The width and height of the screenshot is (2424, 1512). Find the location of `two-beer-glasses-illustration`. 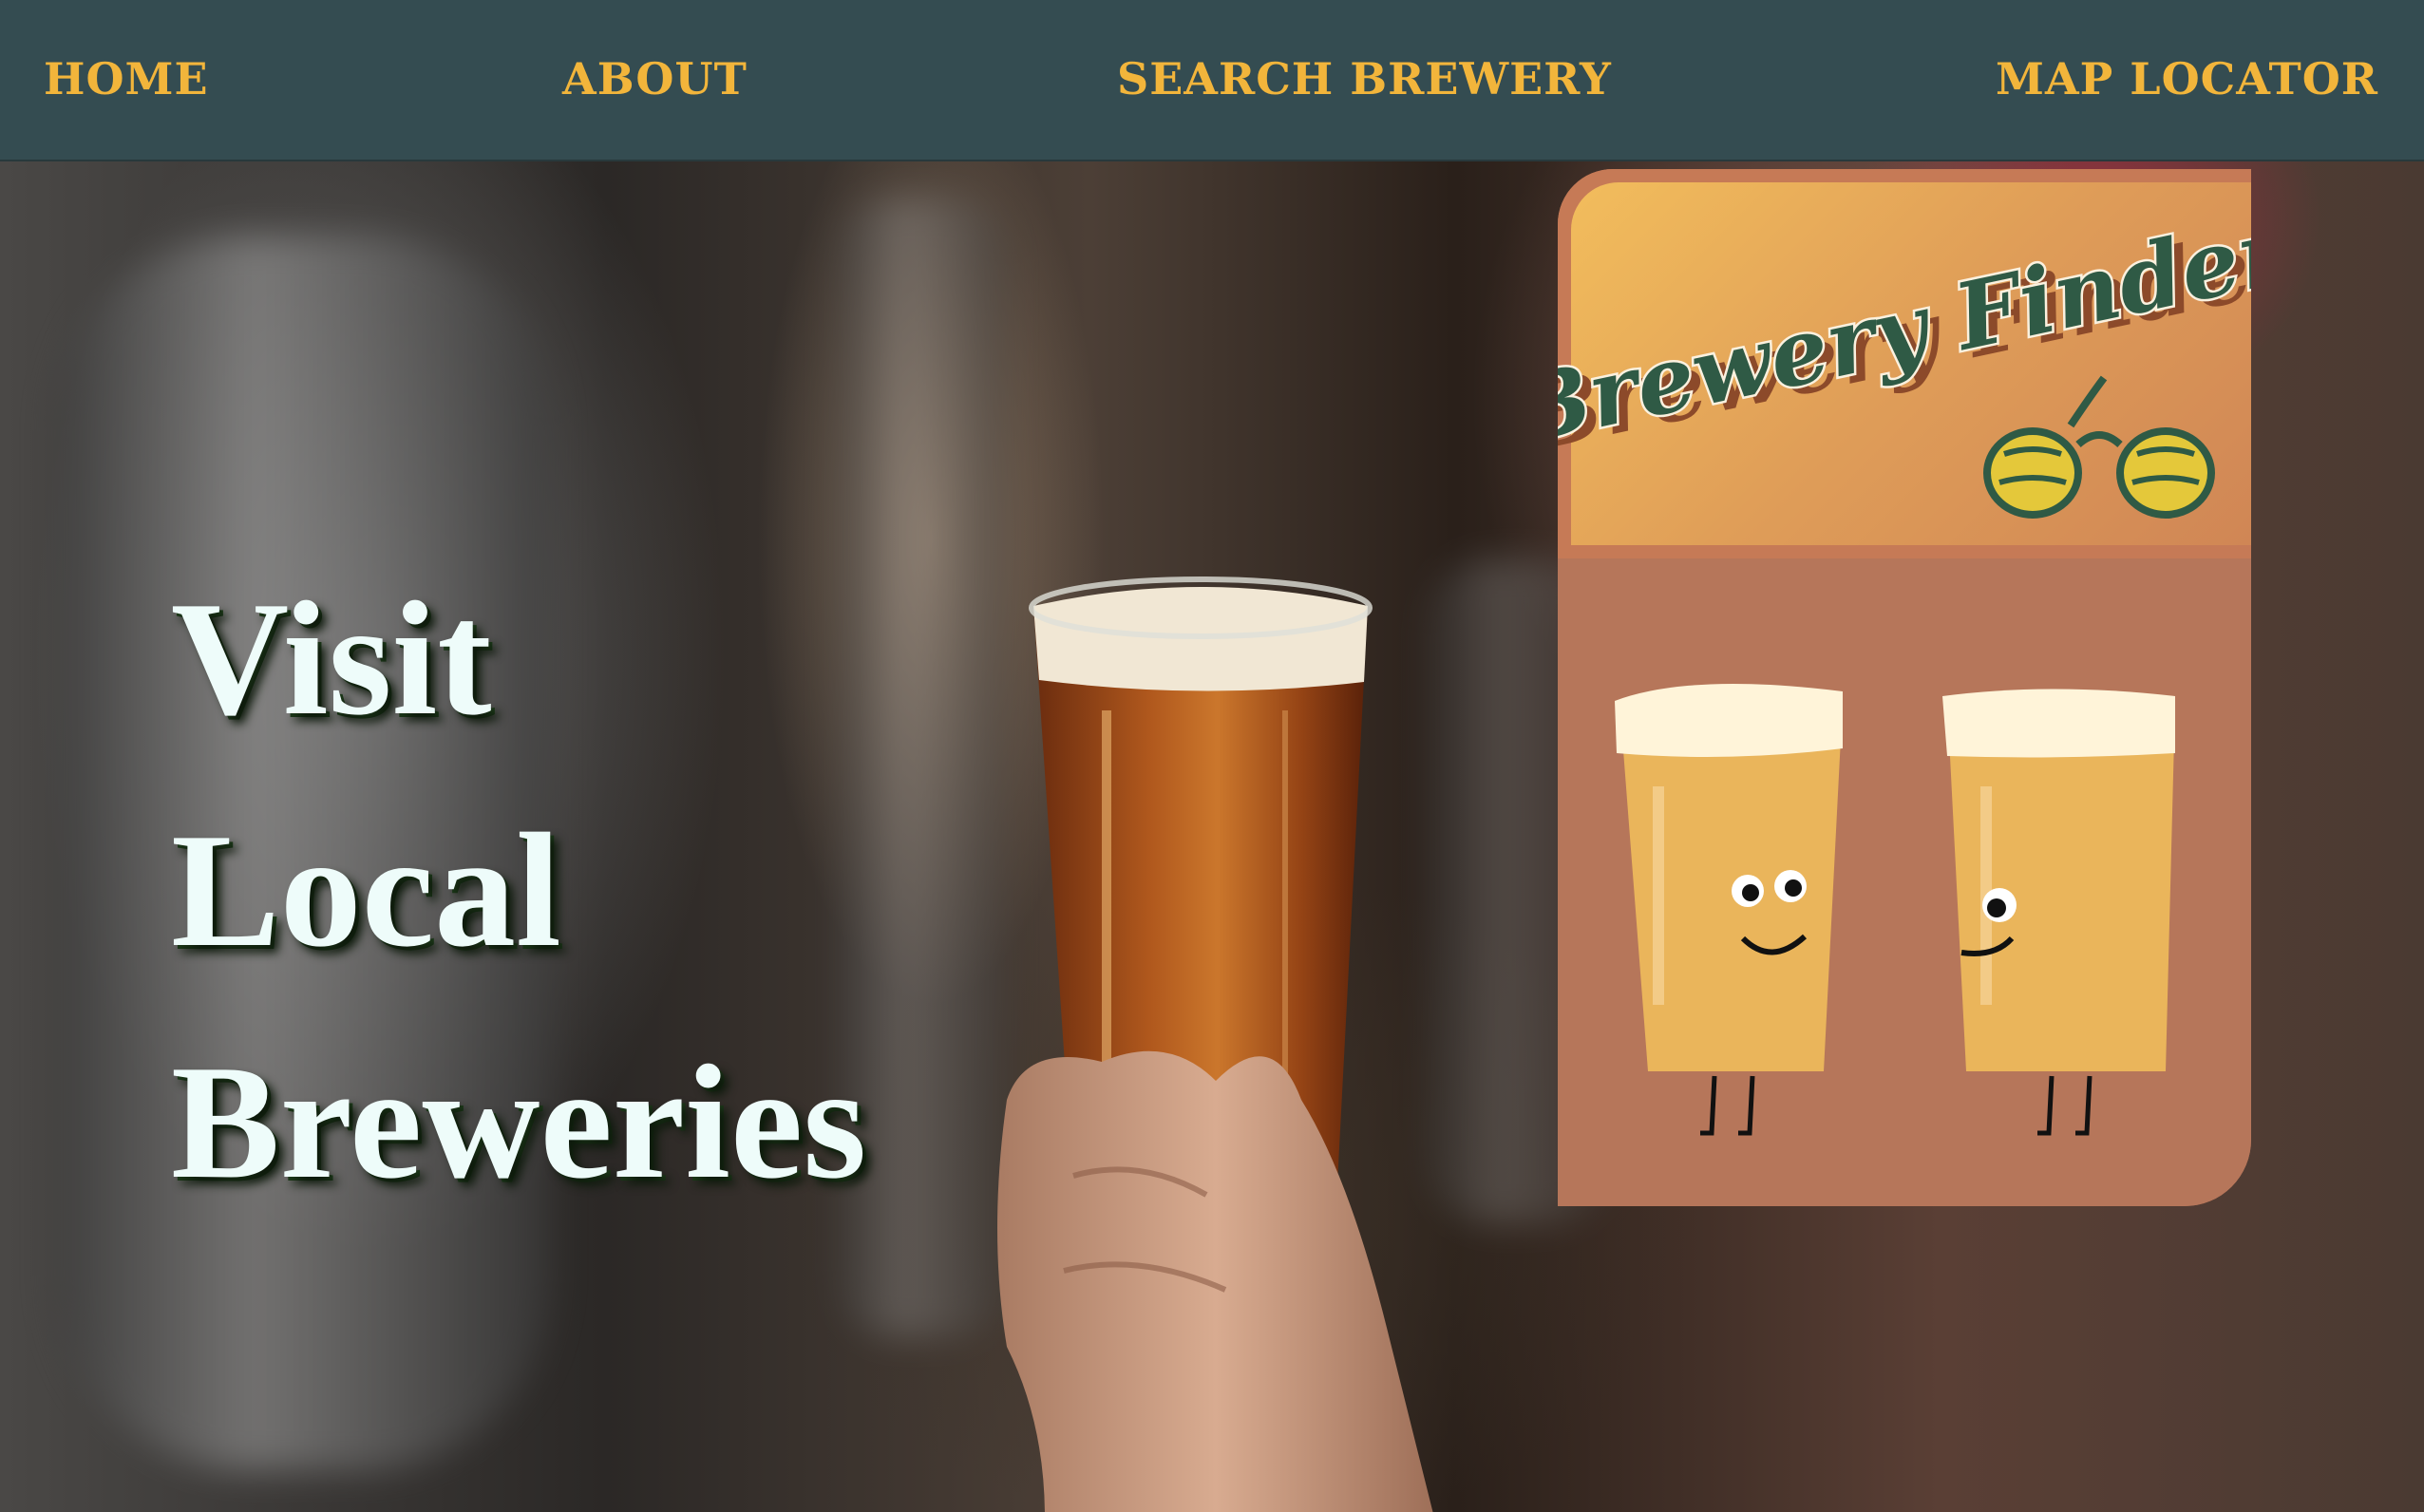

two-beer-glasses-illustration is located at coordinates (1895, 910).